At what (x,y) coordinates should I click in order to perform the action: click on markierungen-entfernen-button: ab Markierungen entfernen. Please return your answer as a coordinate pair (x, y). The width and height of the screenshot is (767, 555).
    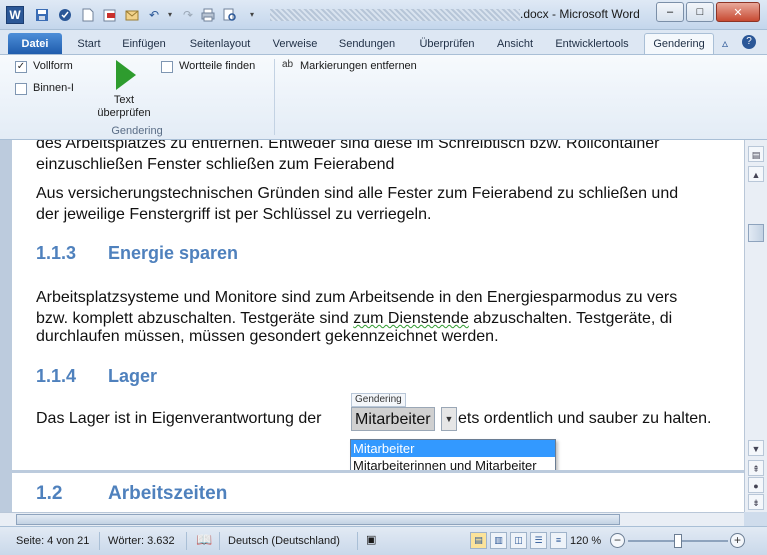
    Looking at the image, I should click on (356, 66).